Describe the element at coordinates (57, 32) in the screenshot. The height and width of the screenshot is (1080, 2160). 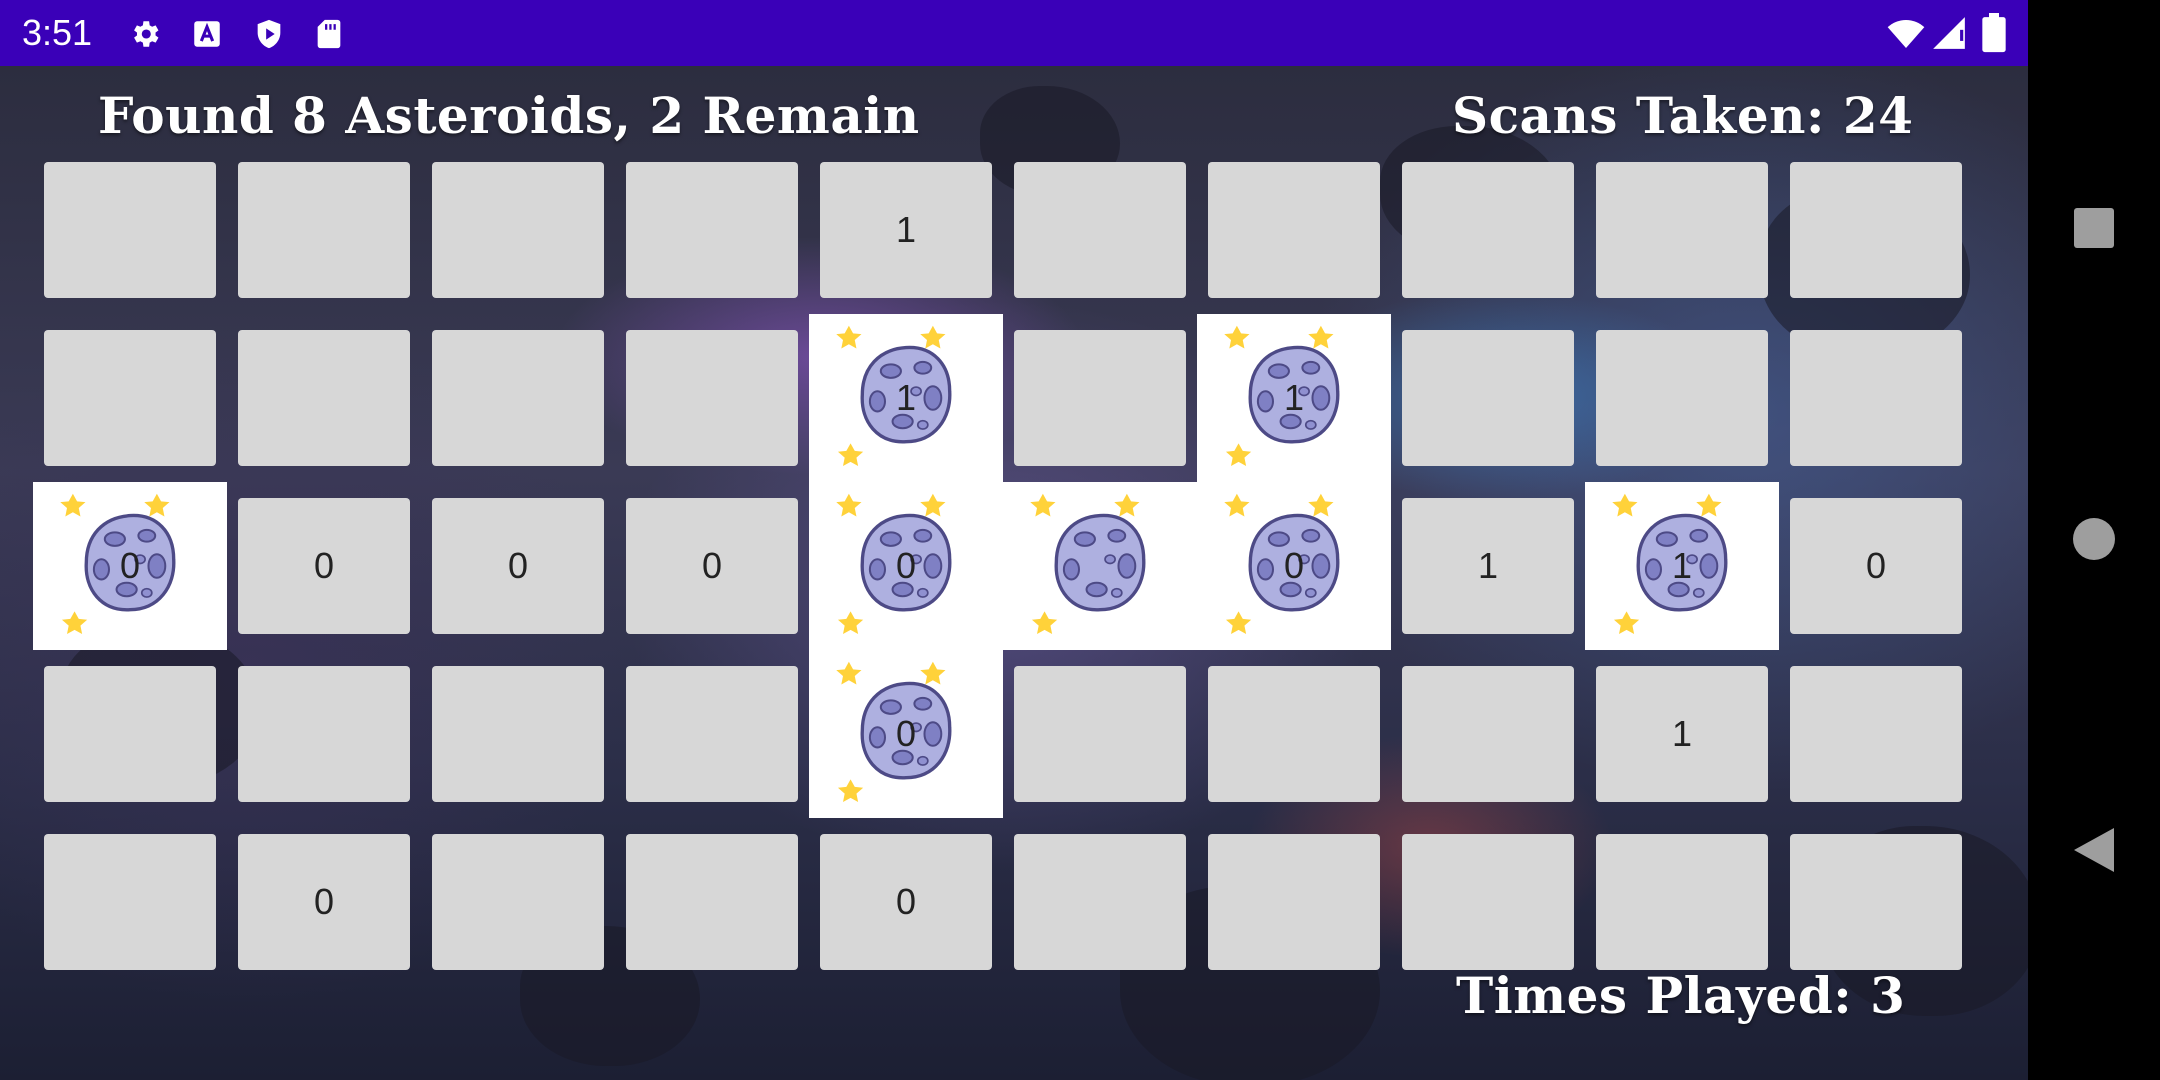
I see `status-time: 3:51` at that location.